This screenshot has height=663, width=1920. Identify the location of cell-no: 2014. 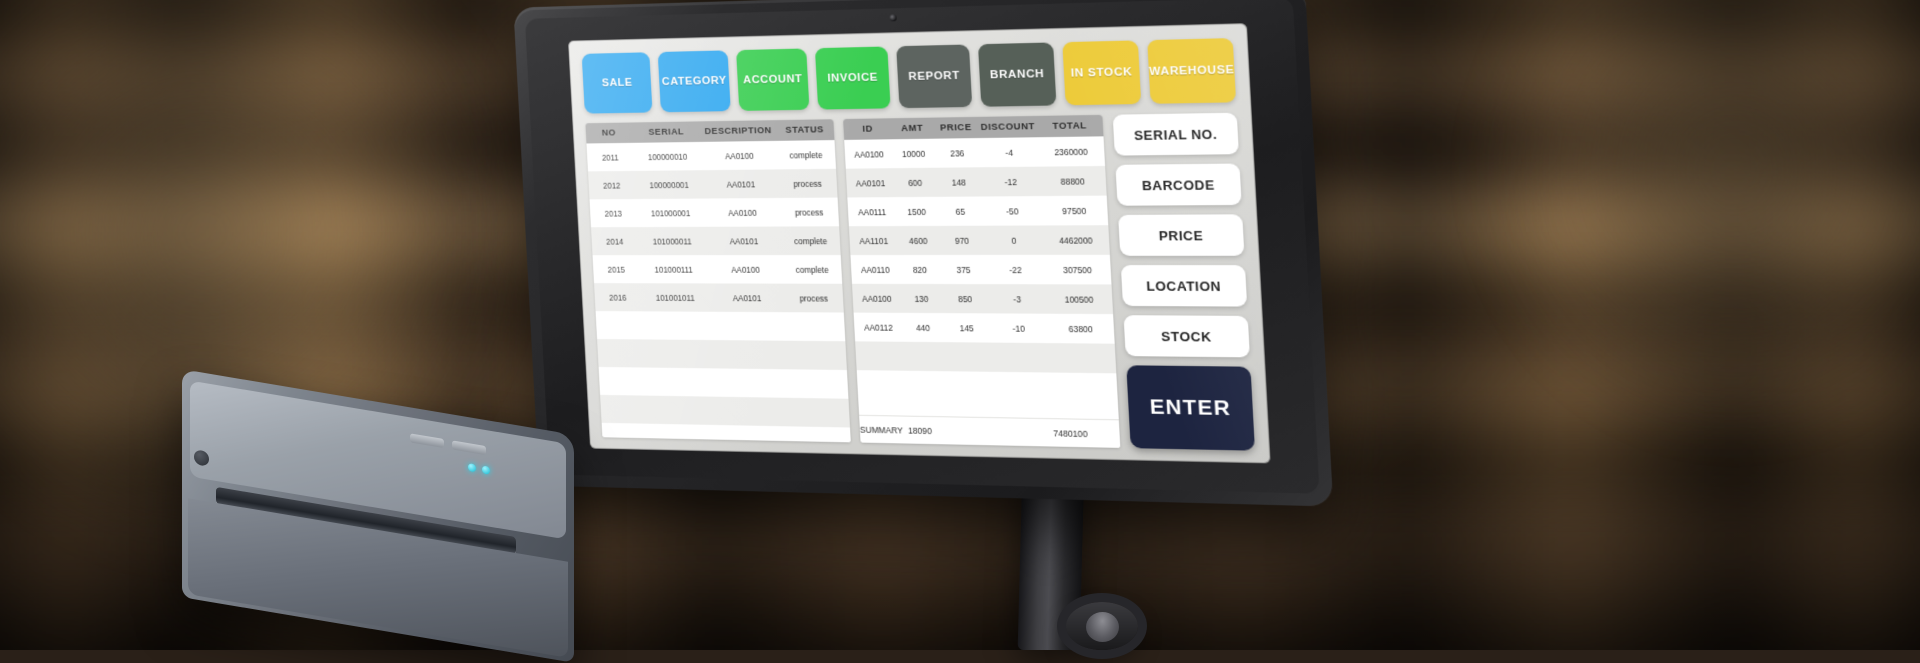
(614, 241).